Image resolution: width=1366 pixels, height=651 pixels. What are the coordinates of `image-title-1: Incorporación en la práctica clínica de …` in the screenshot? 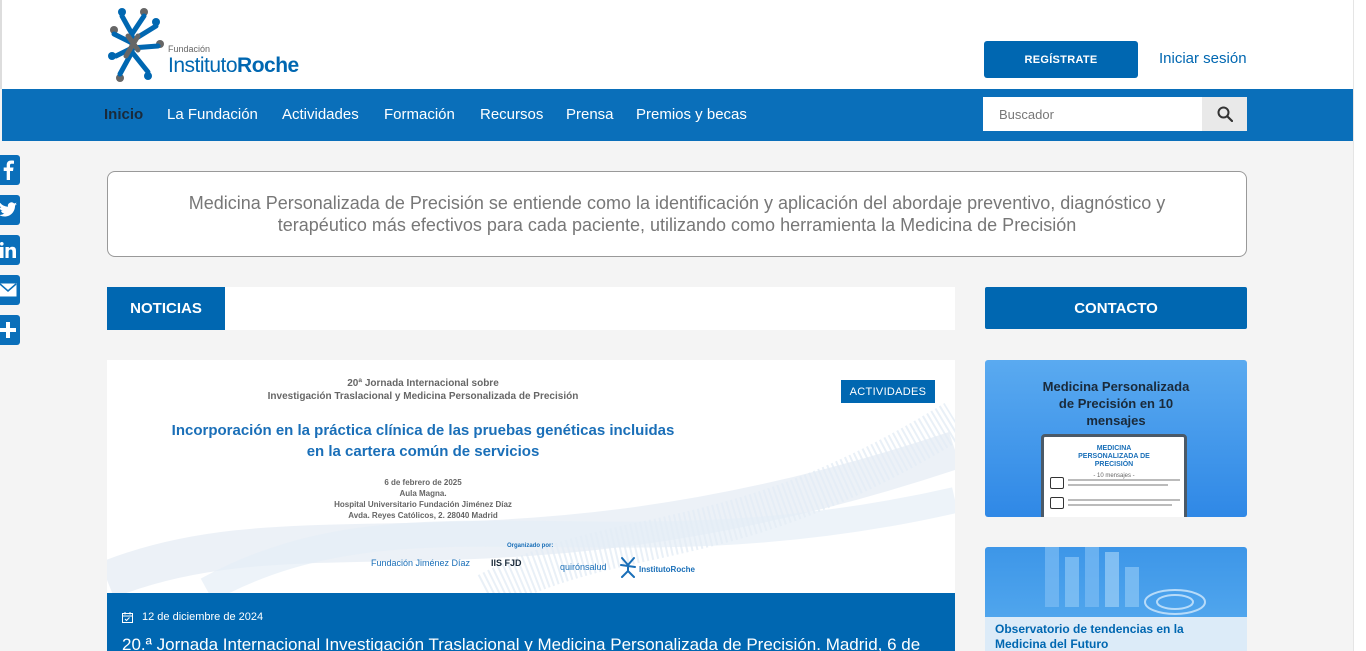 It's located at (423, 430).